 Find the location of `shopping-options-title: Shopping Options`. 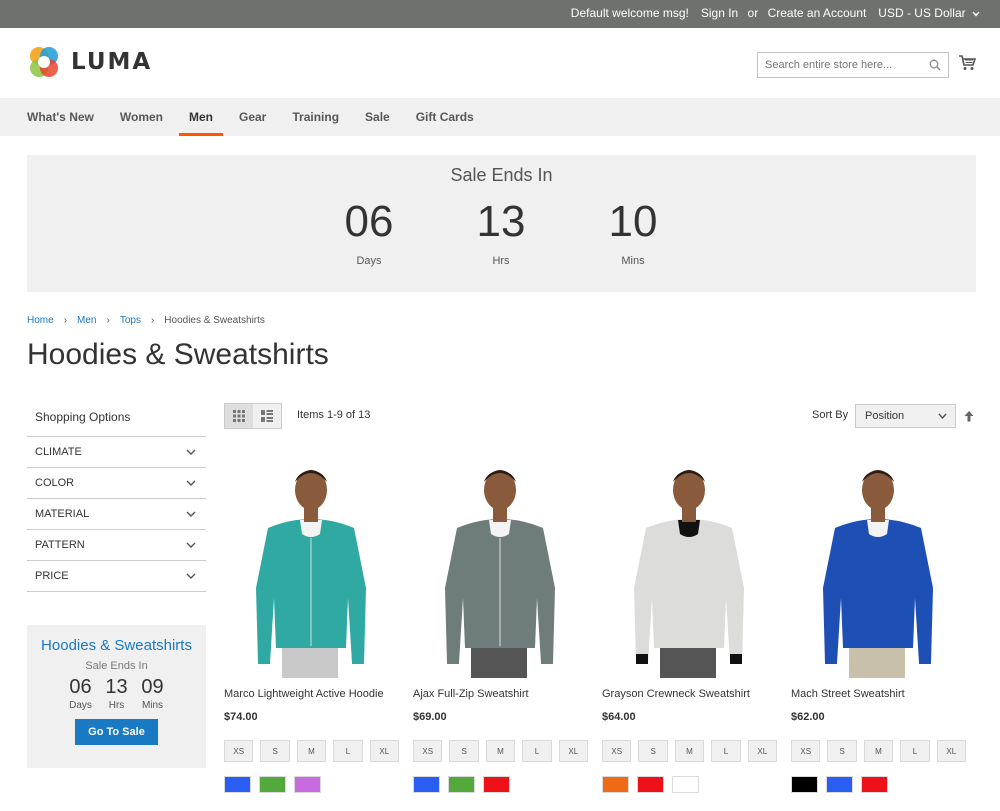

shopping-options-title: Shopping Options is located at coordinates (116, 418).